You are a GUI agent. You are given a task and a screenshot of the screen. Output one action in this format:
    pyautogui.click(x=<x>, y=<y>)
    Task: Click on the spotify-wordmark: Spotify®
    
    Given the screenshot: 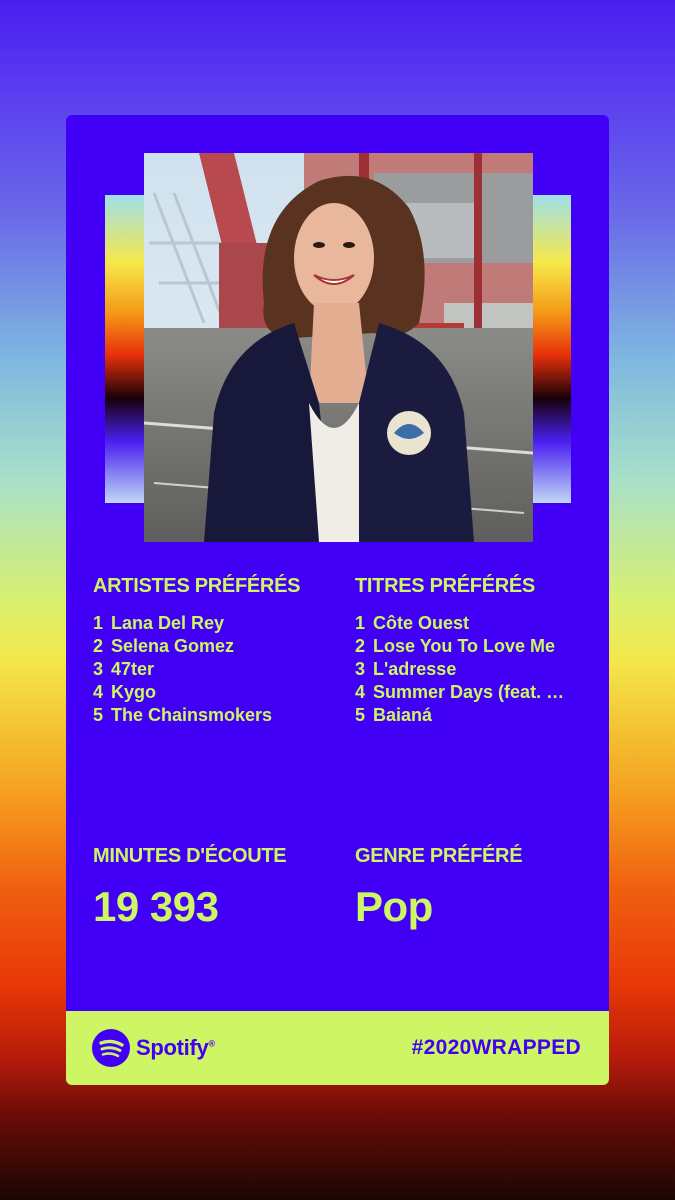 What is the action you would take?
    pyautogui.click(x=175, y=1047)
    